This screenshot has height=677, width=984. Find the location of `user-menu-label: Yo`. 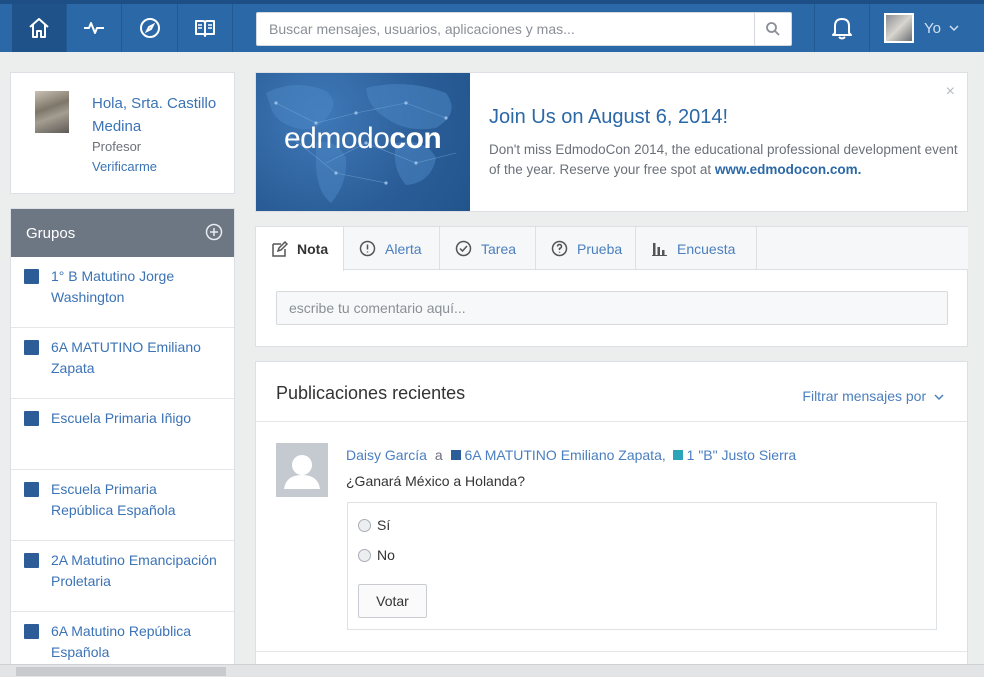

user-menu-label: Yo is located at coordinates (932, 28).